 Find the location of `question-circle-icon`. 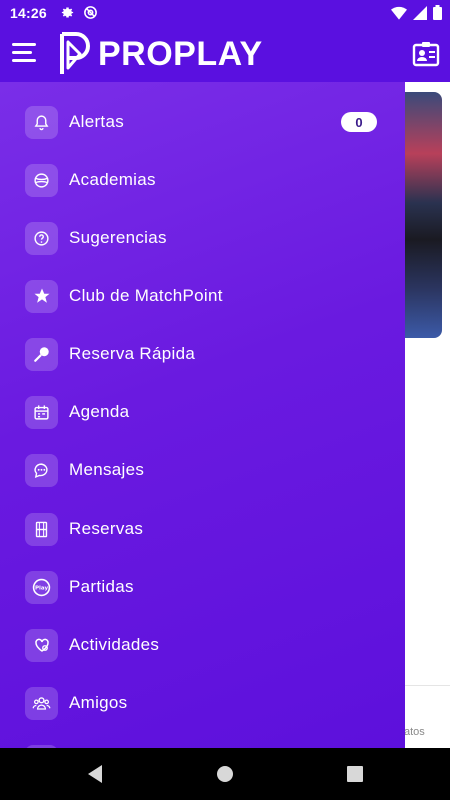

question-circle-icon is located at coordinates (41, 238).